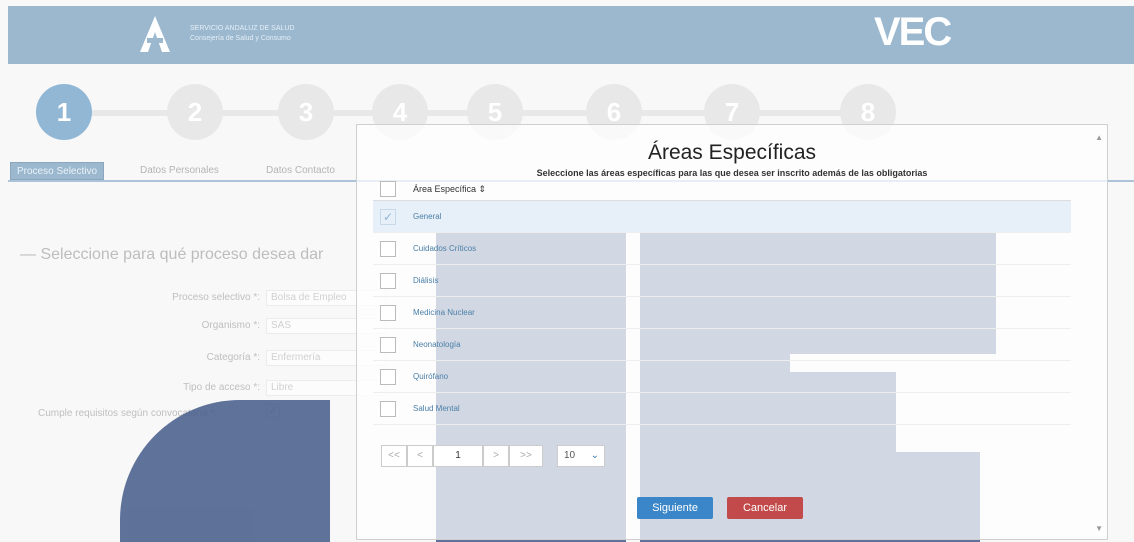 Image resolution: width=1134 pixels, height=542 pixels. I want to click on chevron-down-icon: ⌄, so click(594, 455).